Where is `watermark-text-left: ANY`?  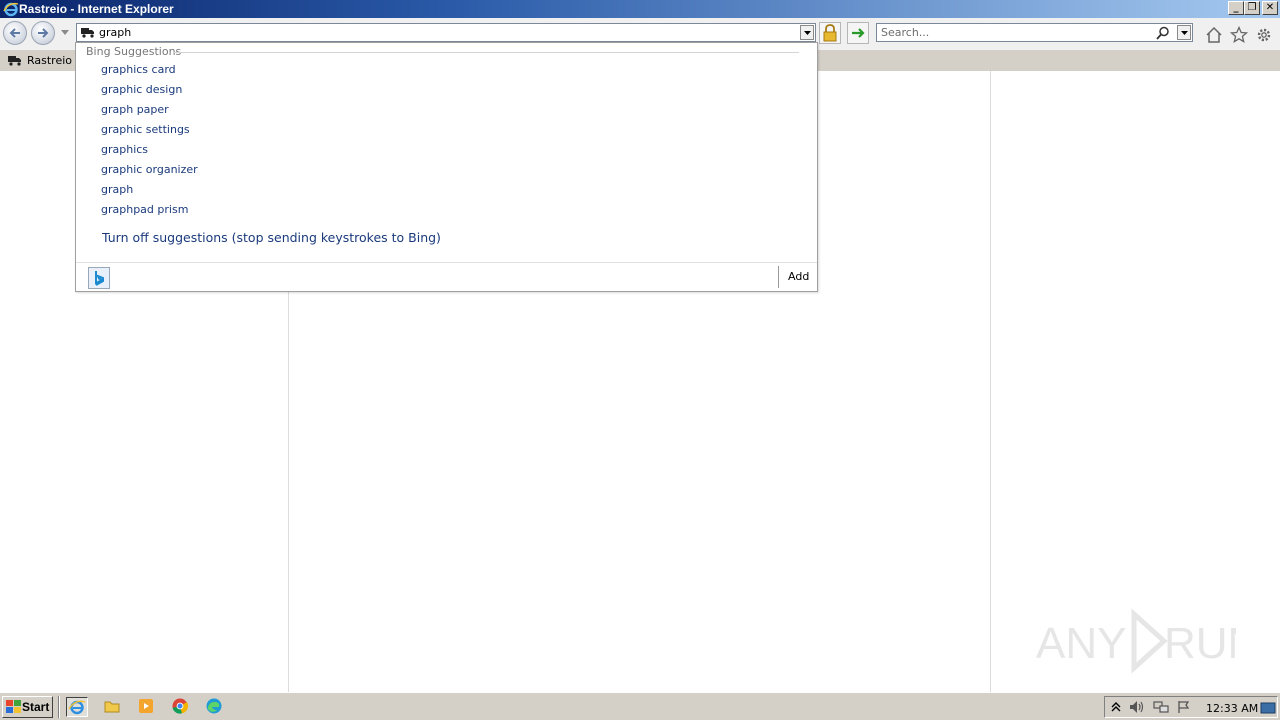
watermark-text-left: ANY is located at coordinates (1081, 643).